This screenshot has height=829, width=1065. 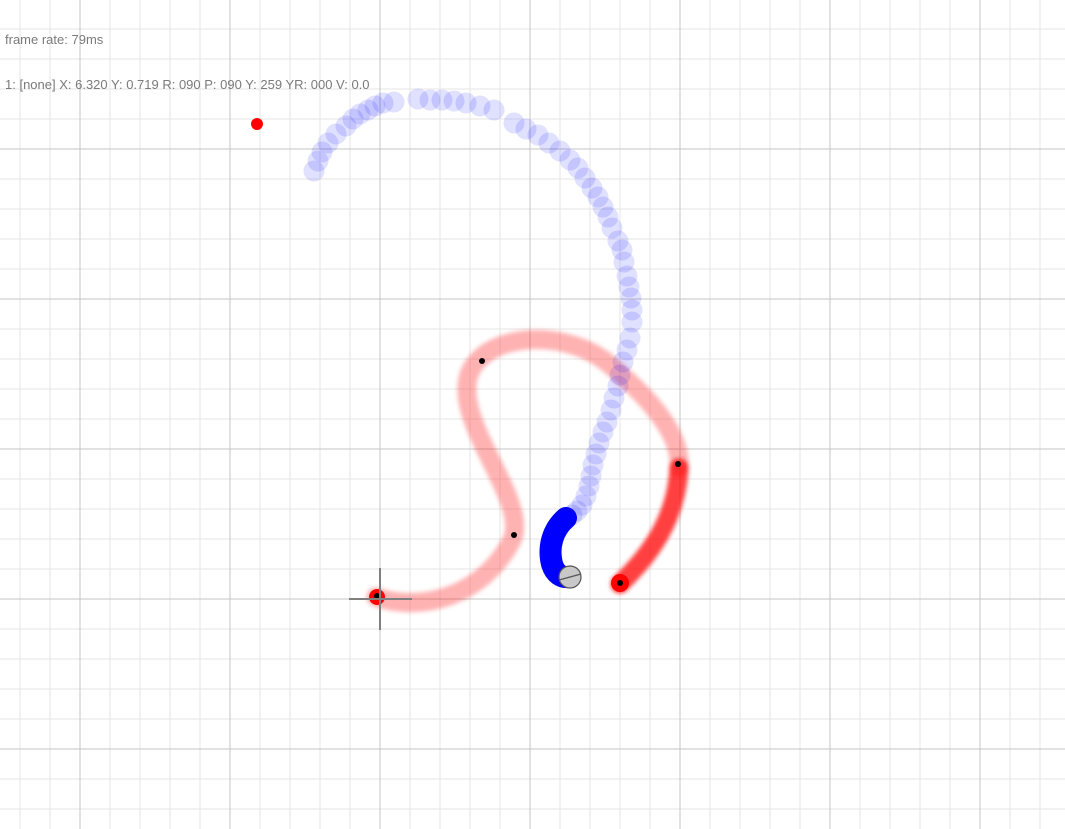 What do you see at coordinates (380, 599) in the screenshot?
I see `crosshair-icon` at bounding box center [380, 599].